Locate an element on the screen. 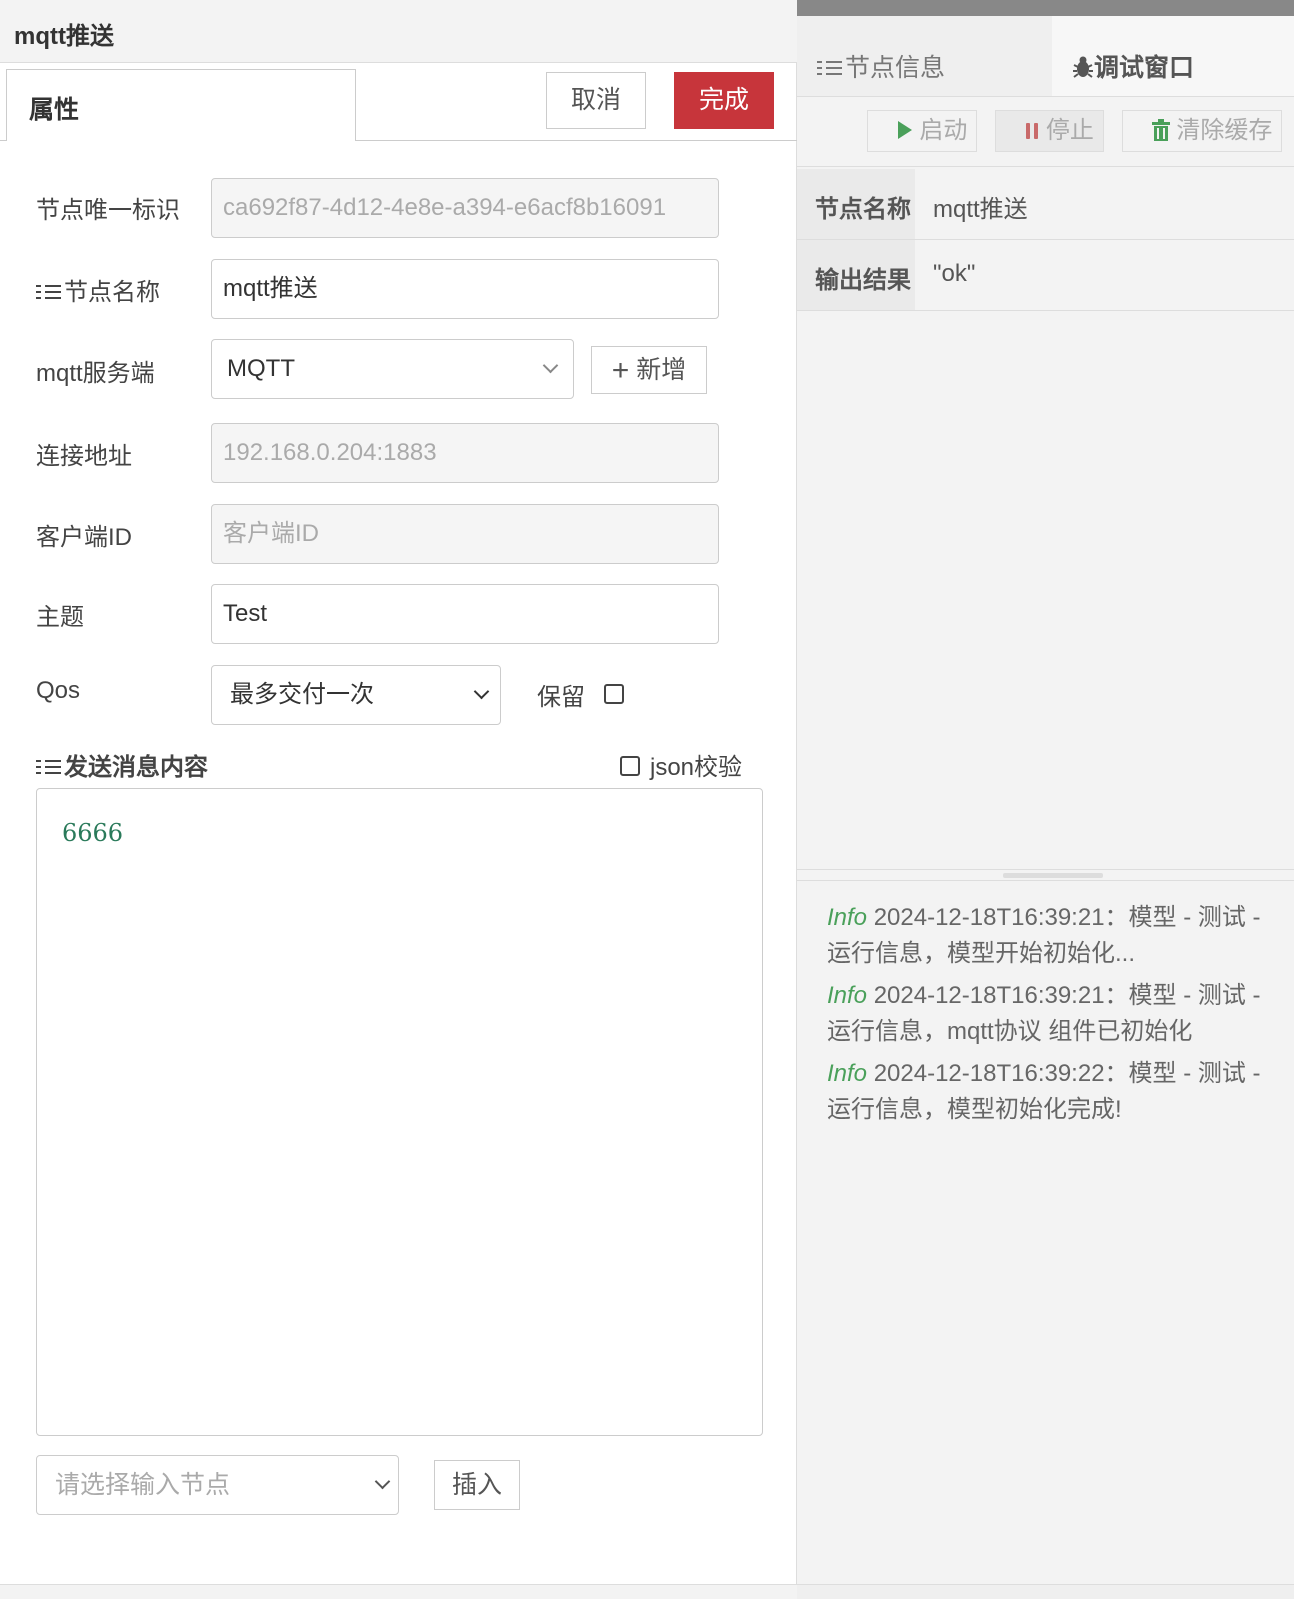 The width and height of the screenshot is (1294, 1599). client-id-label: 客户端ID is located at coordinates (84, 537).